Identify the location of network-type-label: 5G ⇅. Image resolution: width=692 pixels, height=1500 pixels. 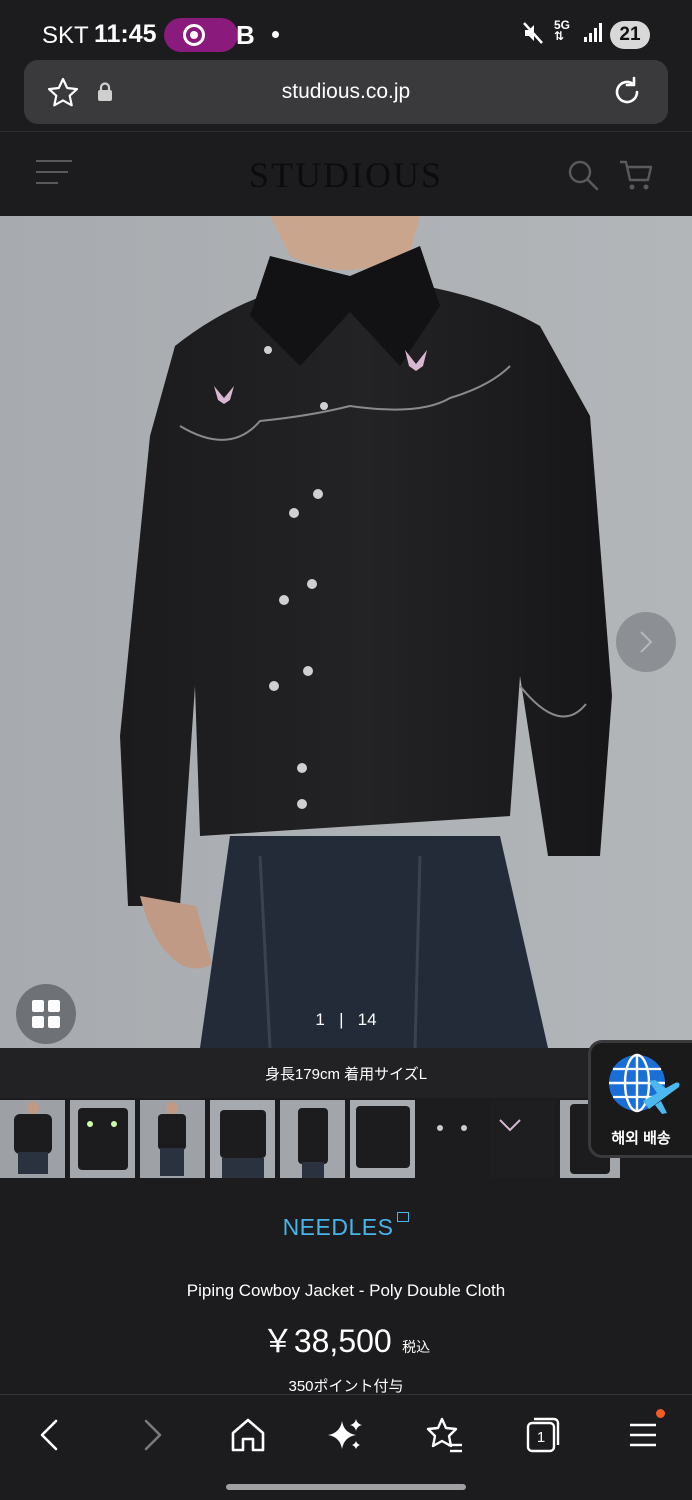
(562, 30).